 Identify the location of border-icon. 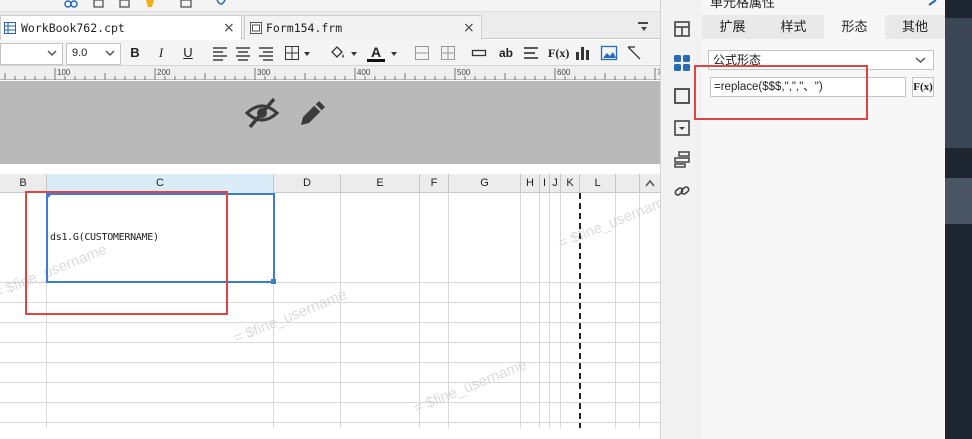
(292, 53).